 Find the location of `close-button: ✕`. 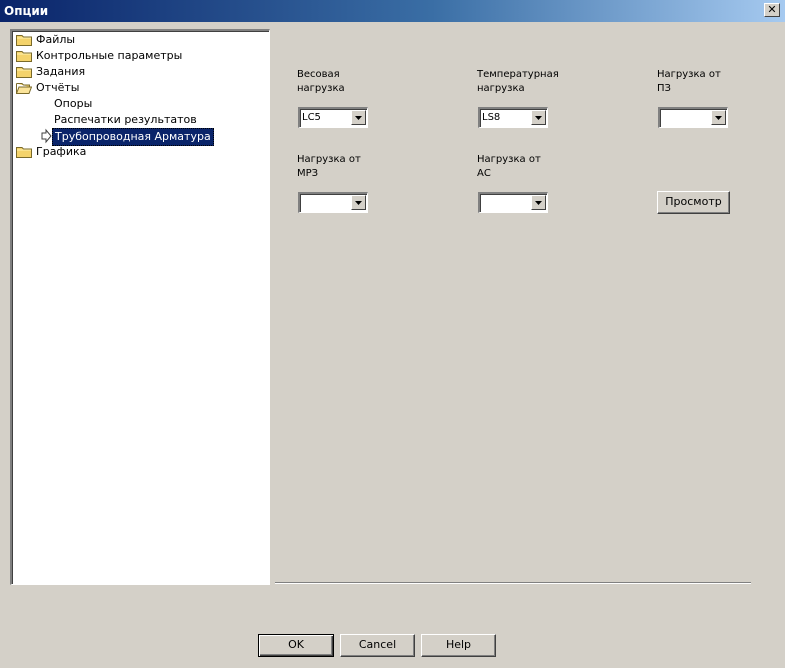

close-button: ✕ is located at coordinates (772, 10).